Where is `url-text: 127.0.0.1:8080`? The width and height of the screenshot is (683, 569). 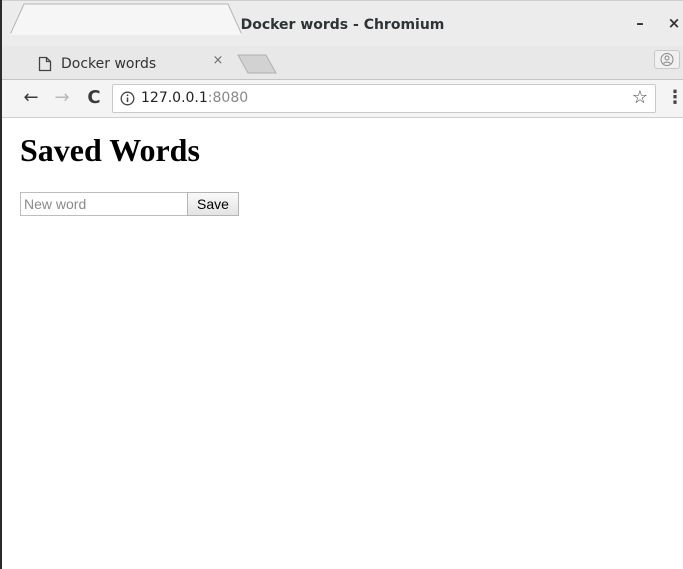 url-text: 127.0.0.1:8080 is located at coordinates (194, 98).